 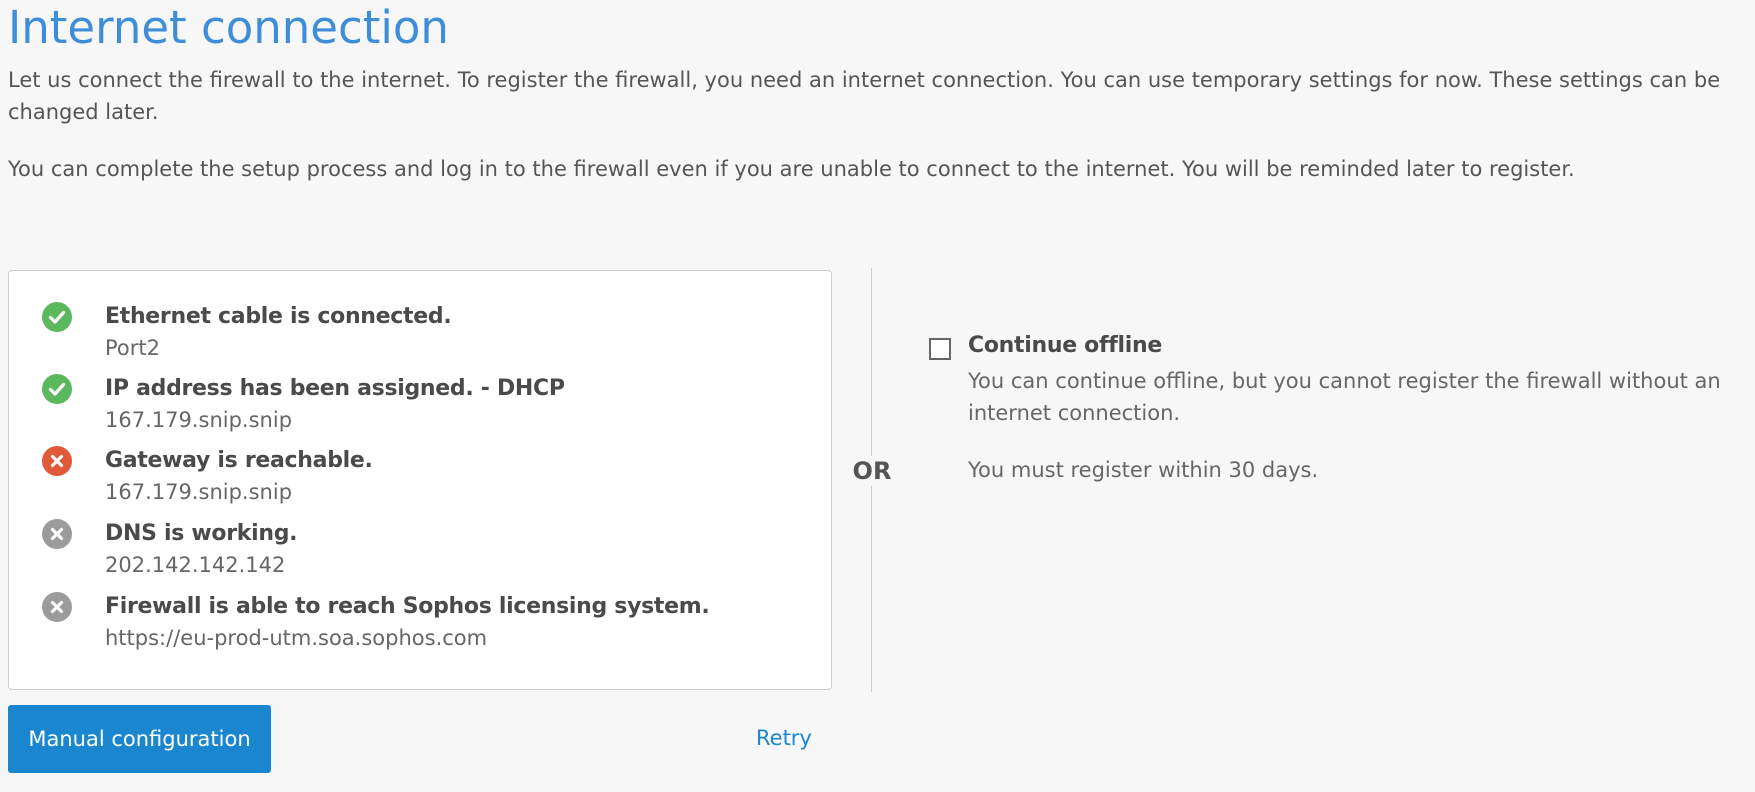 I want to click on check-detail: Port2, so click(x=132, y=348).